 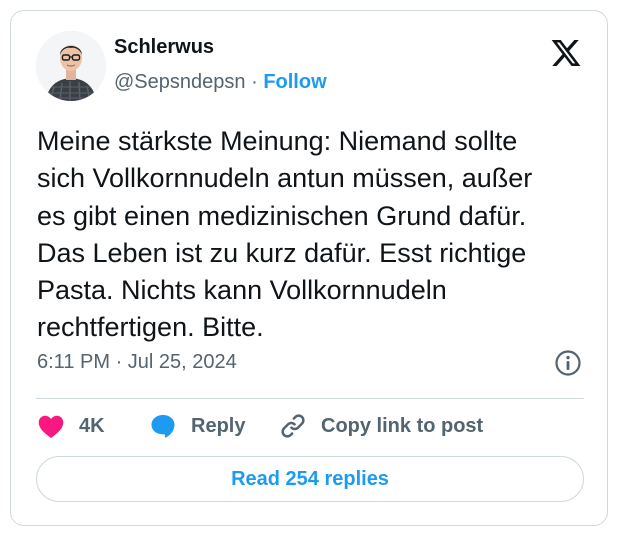 What do you see at coordinates (71, 426) in the screenshot?
I see `like-button: 4K` at bounding box center [71, 426].